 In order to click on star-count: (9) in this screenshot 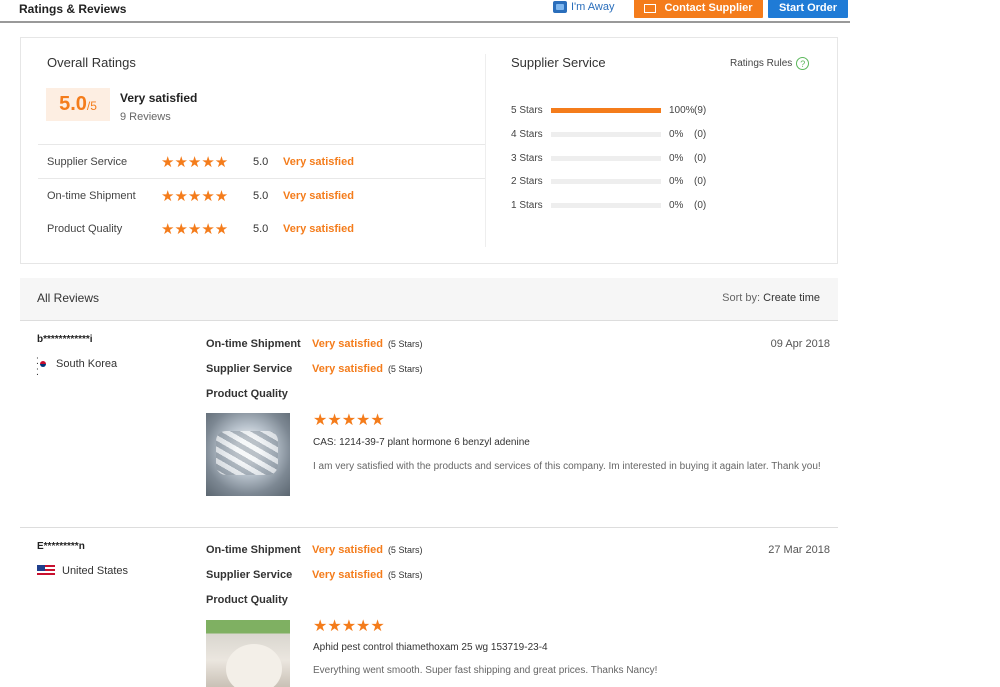, I will do `click(700, 110)`.